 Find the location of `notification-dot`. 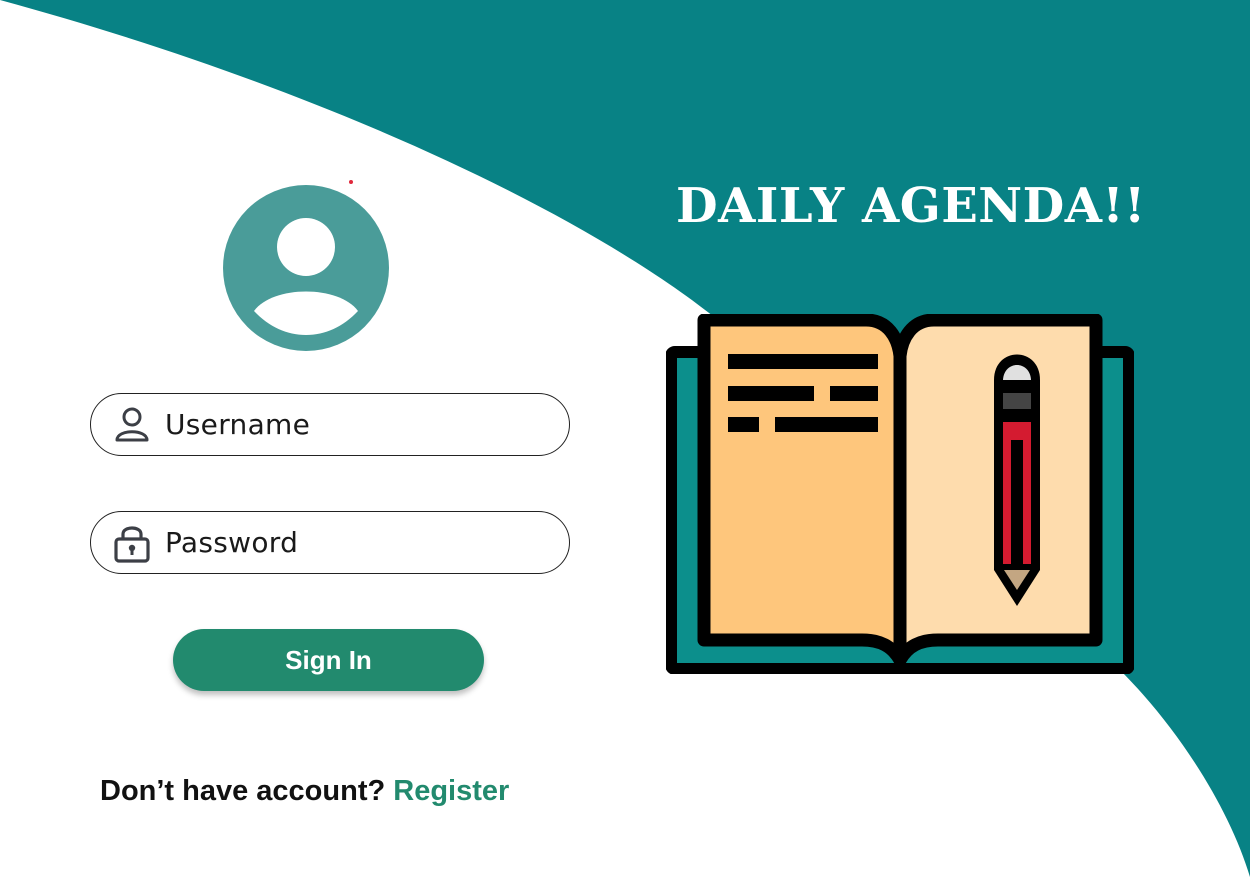

notification-dot is located at coordinates (351, 182).